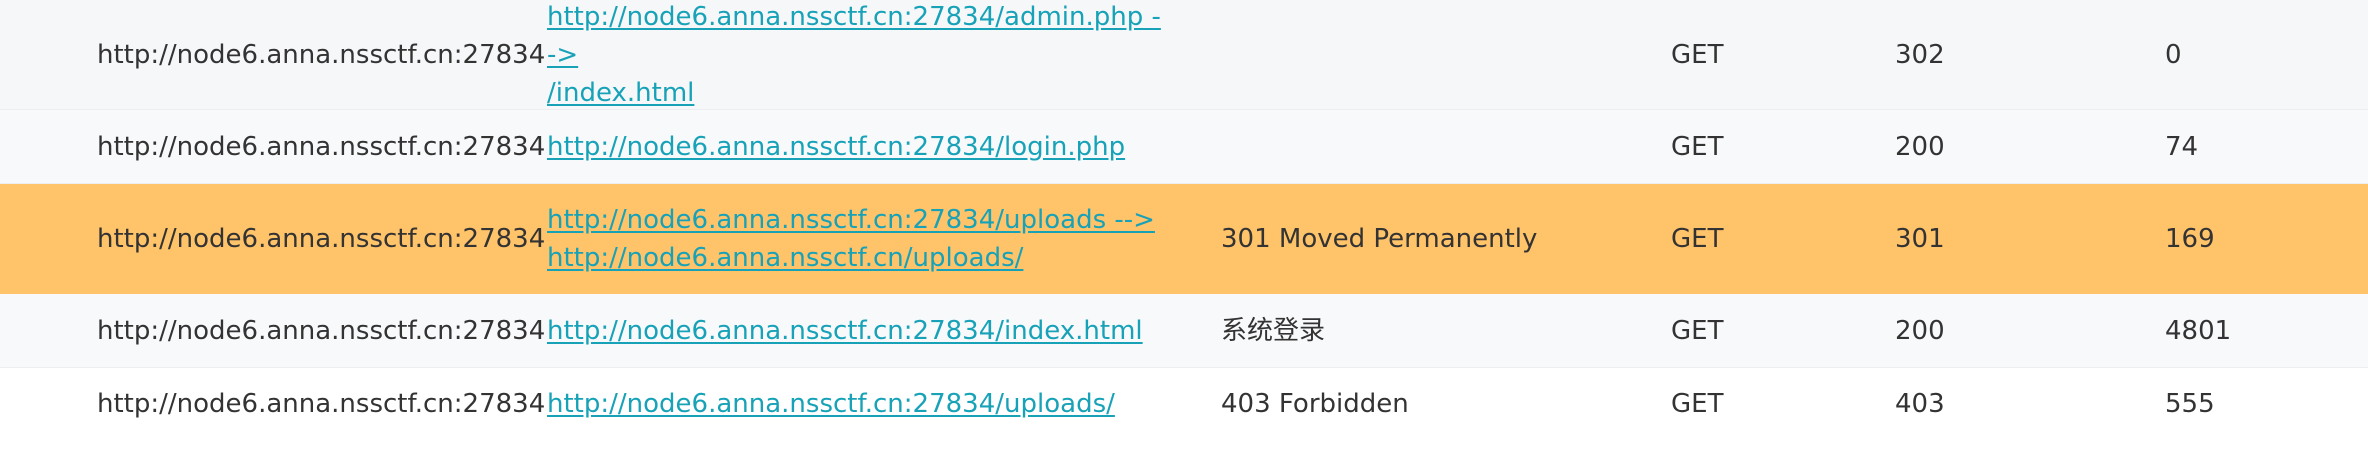 Image resolution: width=2368 pixels, height=472 pixels. What do you see at coordinates (2198, 330) in the screenshot?
I see `size-cell: 4801` at bounding box center [2198, 330].